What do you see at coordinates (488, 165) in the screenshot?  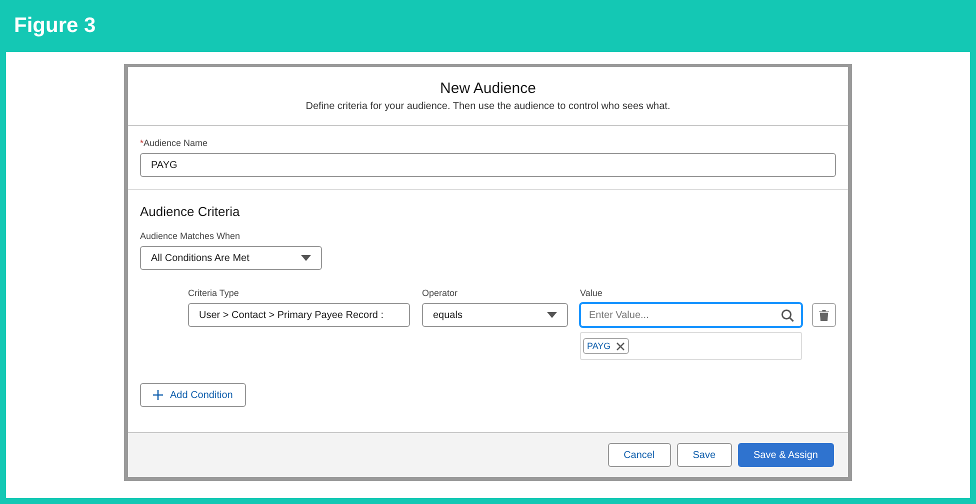 I see `audience-name-field: PAYG` at bounding box center [488, 165].